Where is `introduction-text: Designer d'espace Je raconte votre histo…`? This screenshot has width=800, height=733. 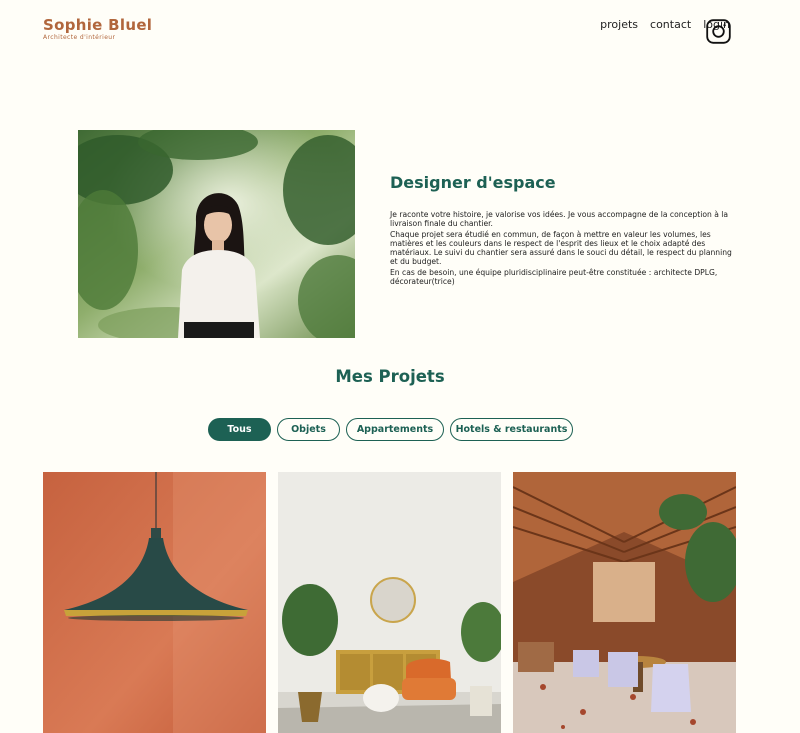 introduction-text: Designer d'espace Je raconte votre histo… is located at coordinates (565, 230).